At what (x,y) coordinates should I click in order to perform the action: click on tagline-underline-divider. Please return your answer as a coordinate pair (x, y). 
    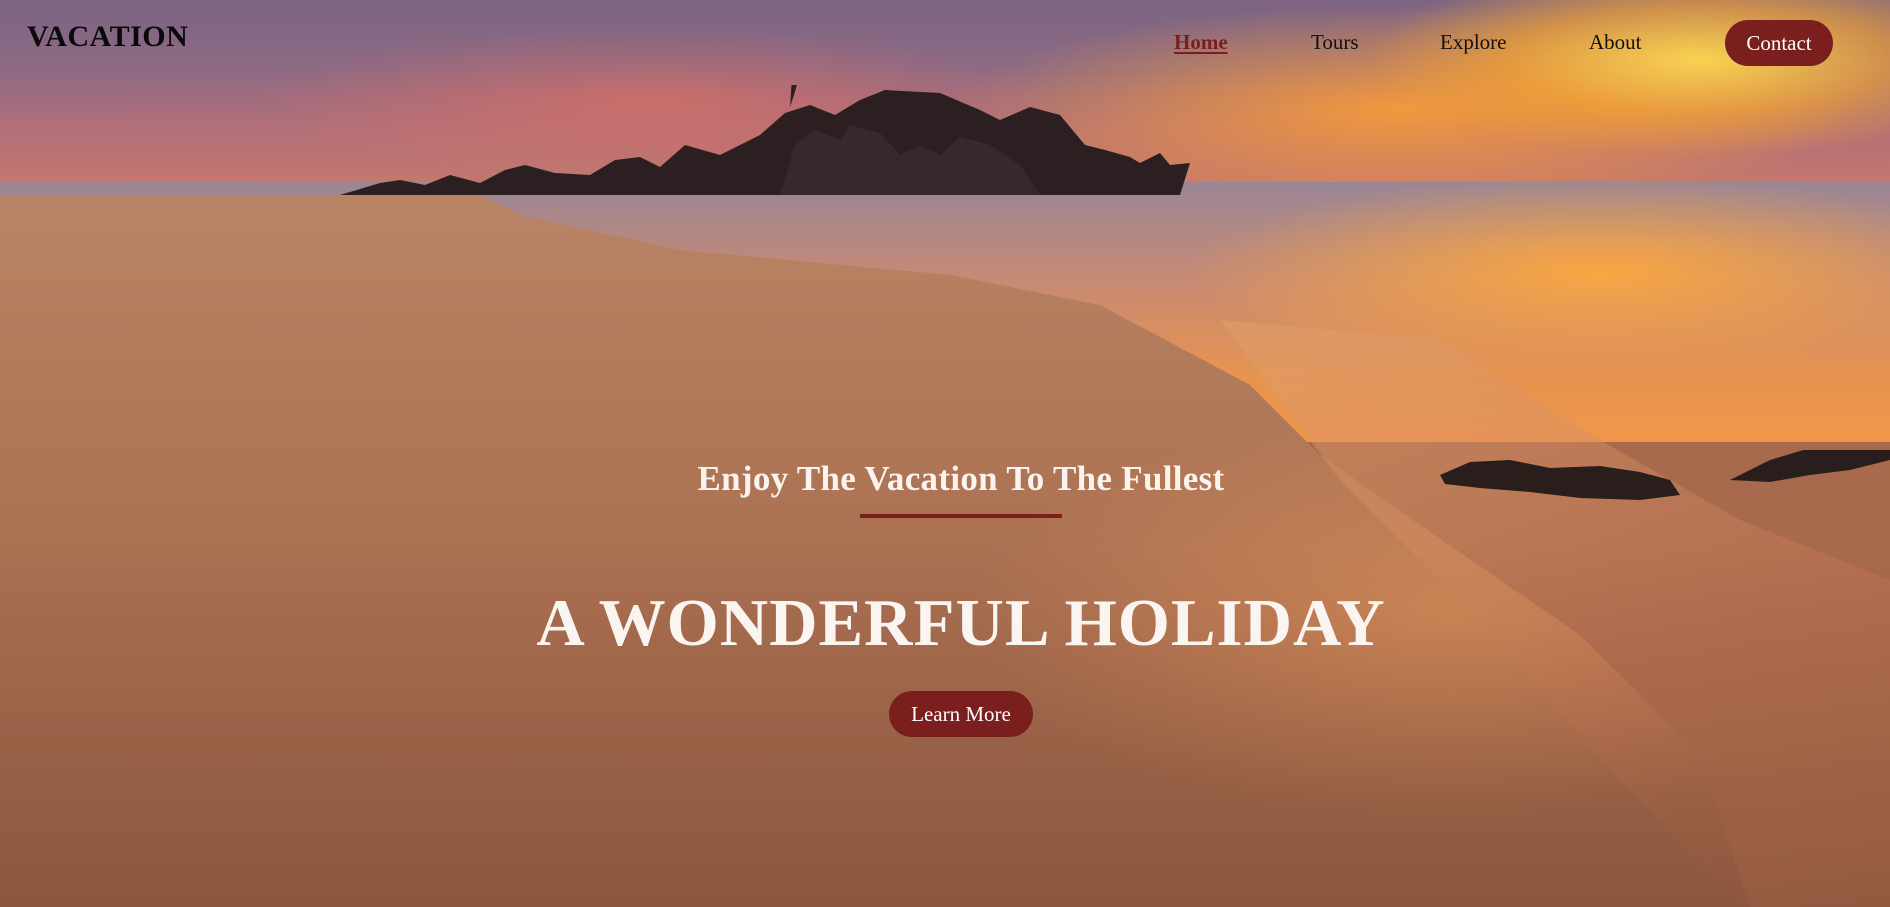
    Looking at the image, I should click on (961, 516).